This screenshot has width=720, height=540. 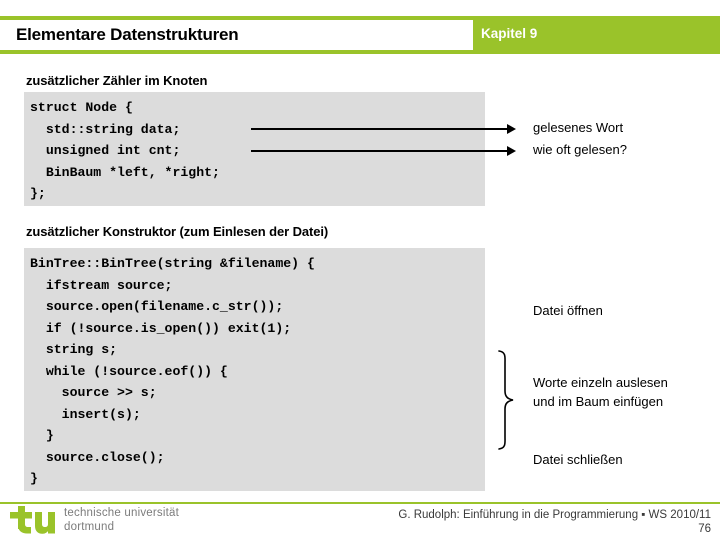 I want to click on page-title: Elementare Datenstrukturen, so click(x=127, y=34).